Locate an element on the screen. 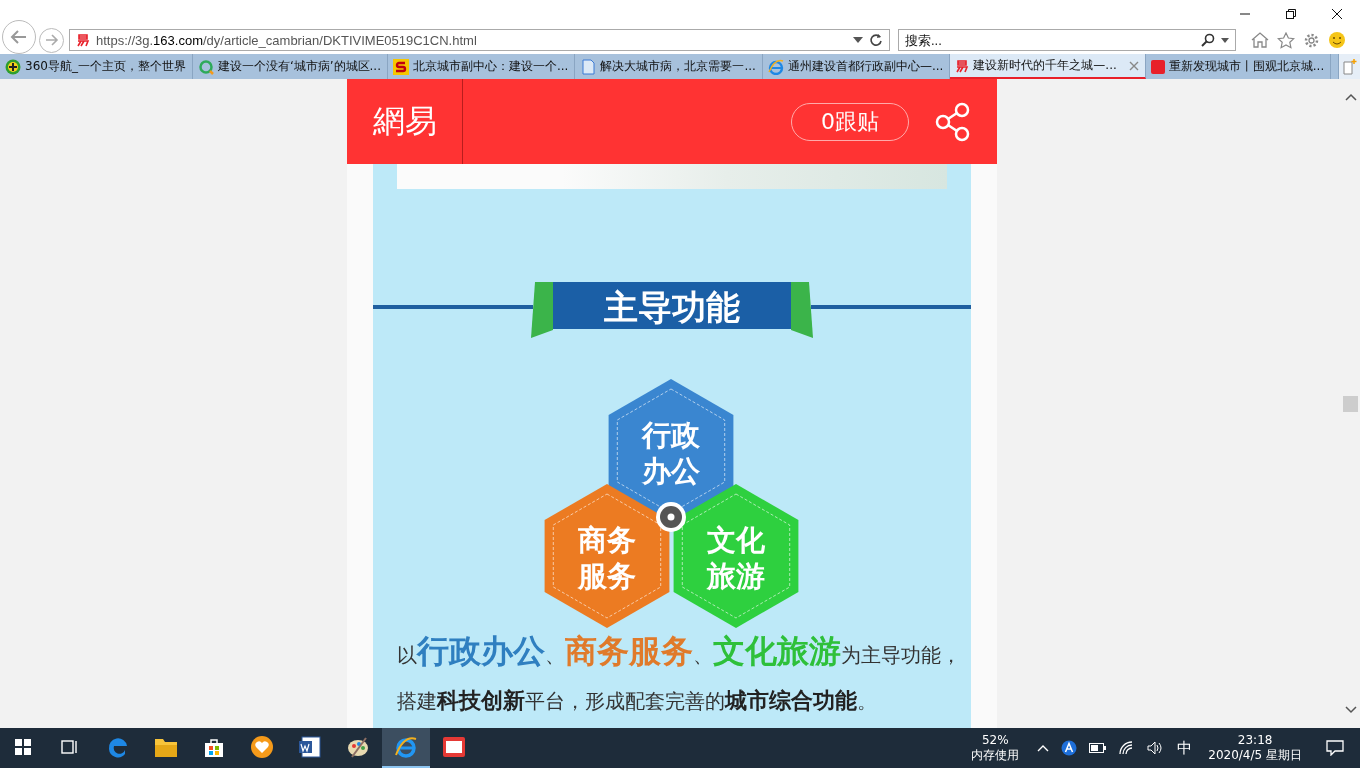 This screenshot has height=768, width=1360. plus-circle-icon is located at coordinates (13, 66).